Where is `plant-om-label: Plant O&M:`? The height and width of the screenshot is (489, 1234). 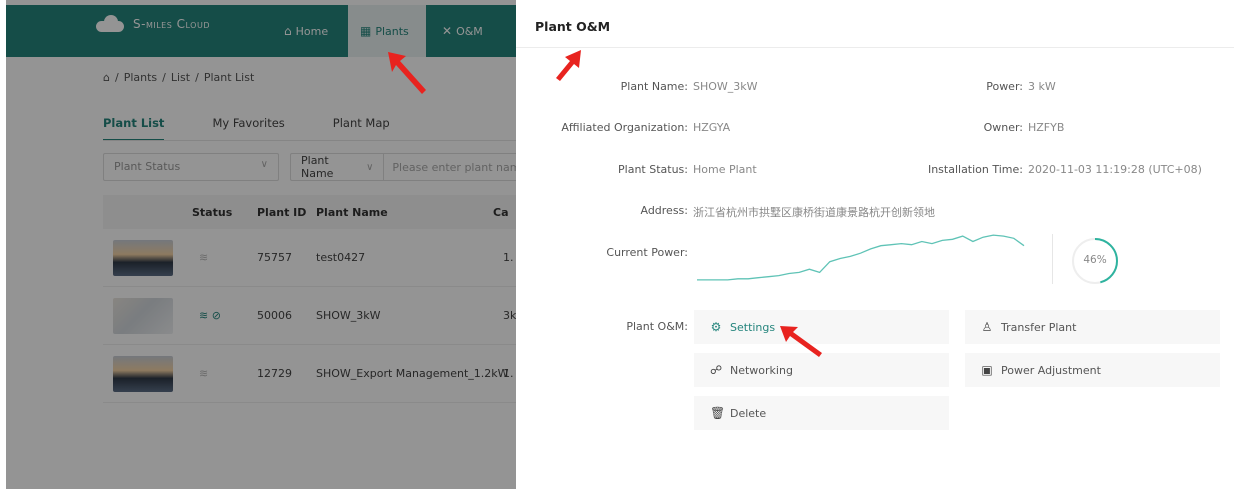
plant-om-label: Plant O&M: is located at coordinates (657, 326).